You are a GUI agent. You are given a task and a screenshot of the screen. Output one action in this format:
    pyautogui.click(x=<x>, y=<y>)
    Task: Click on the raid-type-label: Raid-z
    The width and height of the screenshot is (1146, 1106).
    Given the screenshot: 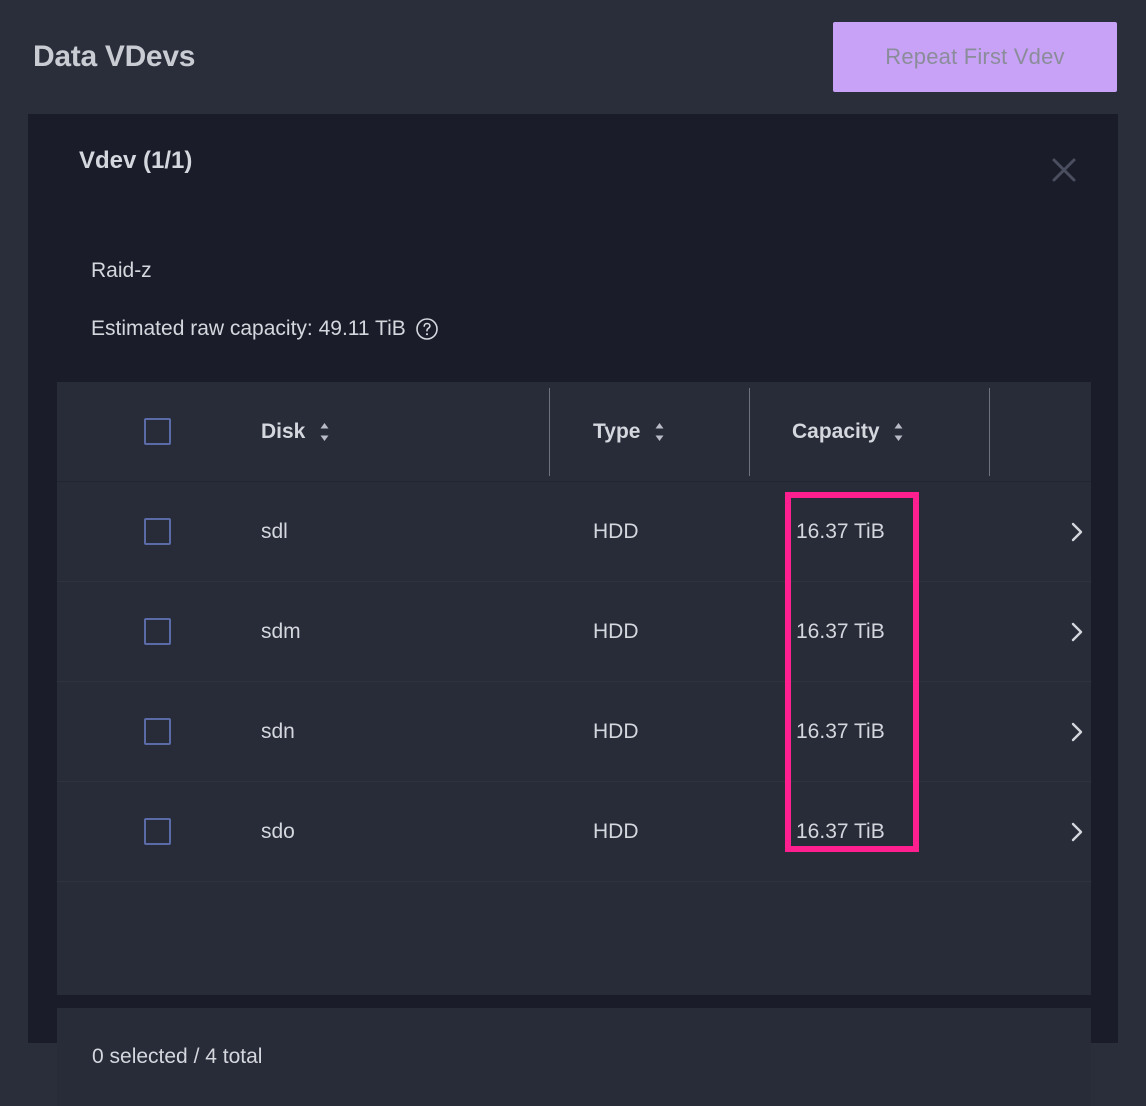 What is the action you would take?
    pyautogui.click(x=121, y=270)
    